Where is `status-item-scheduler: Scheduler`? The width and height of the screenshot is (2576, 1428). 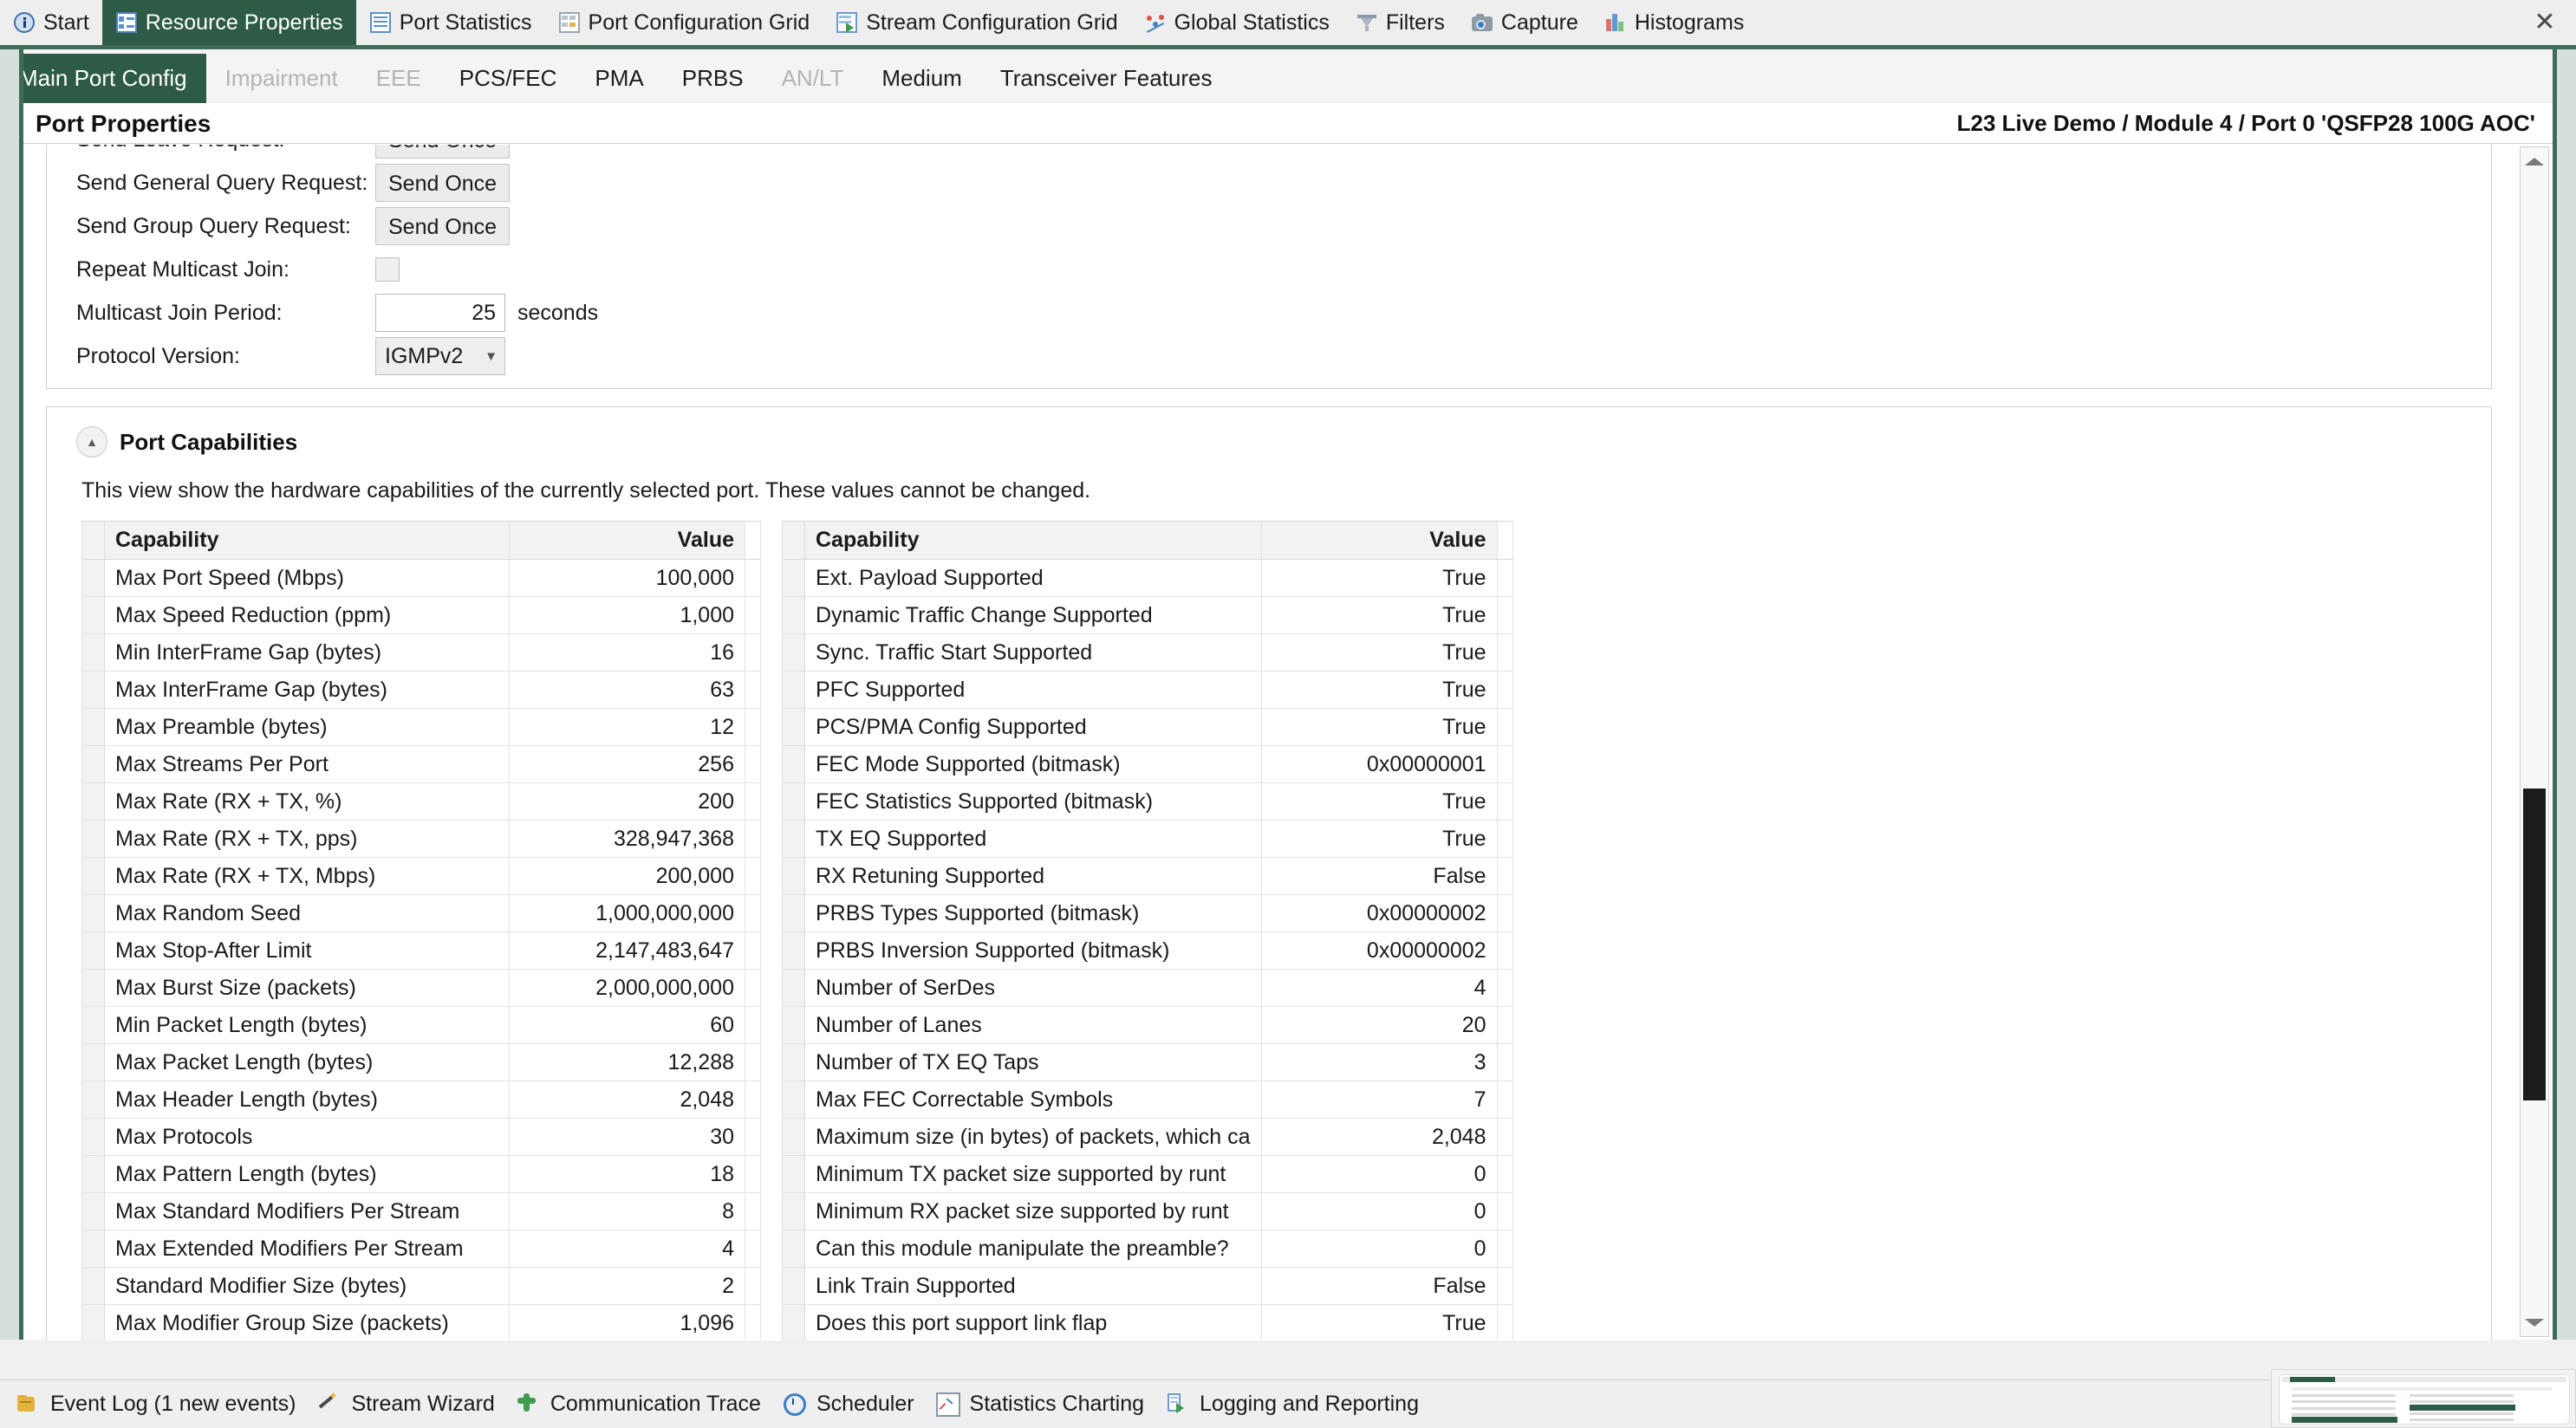
status-item-scheduler: Scheduler is located at coordinates (855, 1405).